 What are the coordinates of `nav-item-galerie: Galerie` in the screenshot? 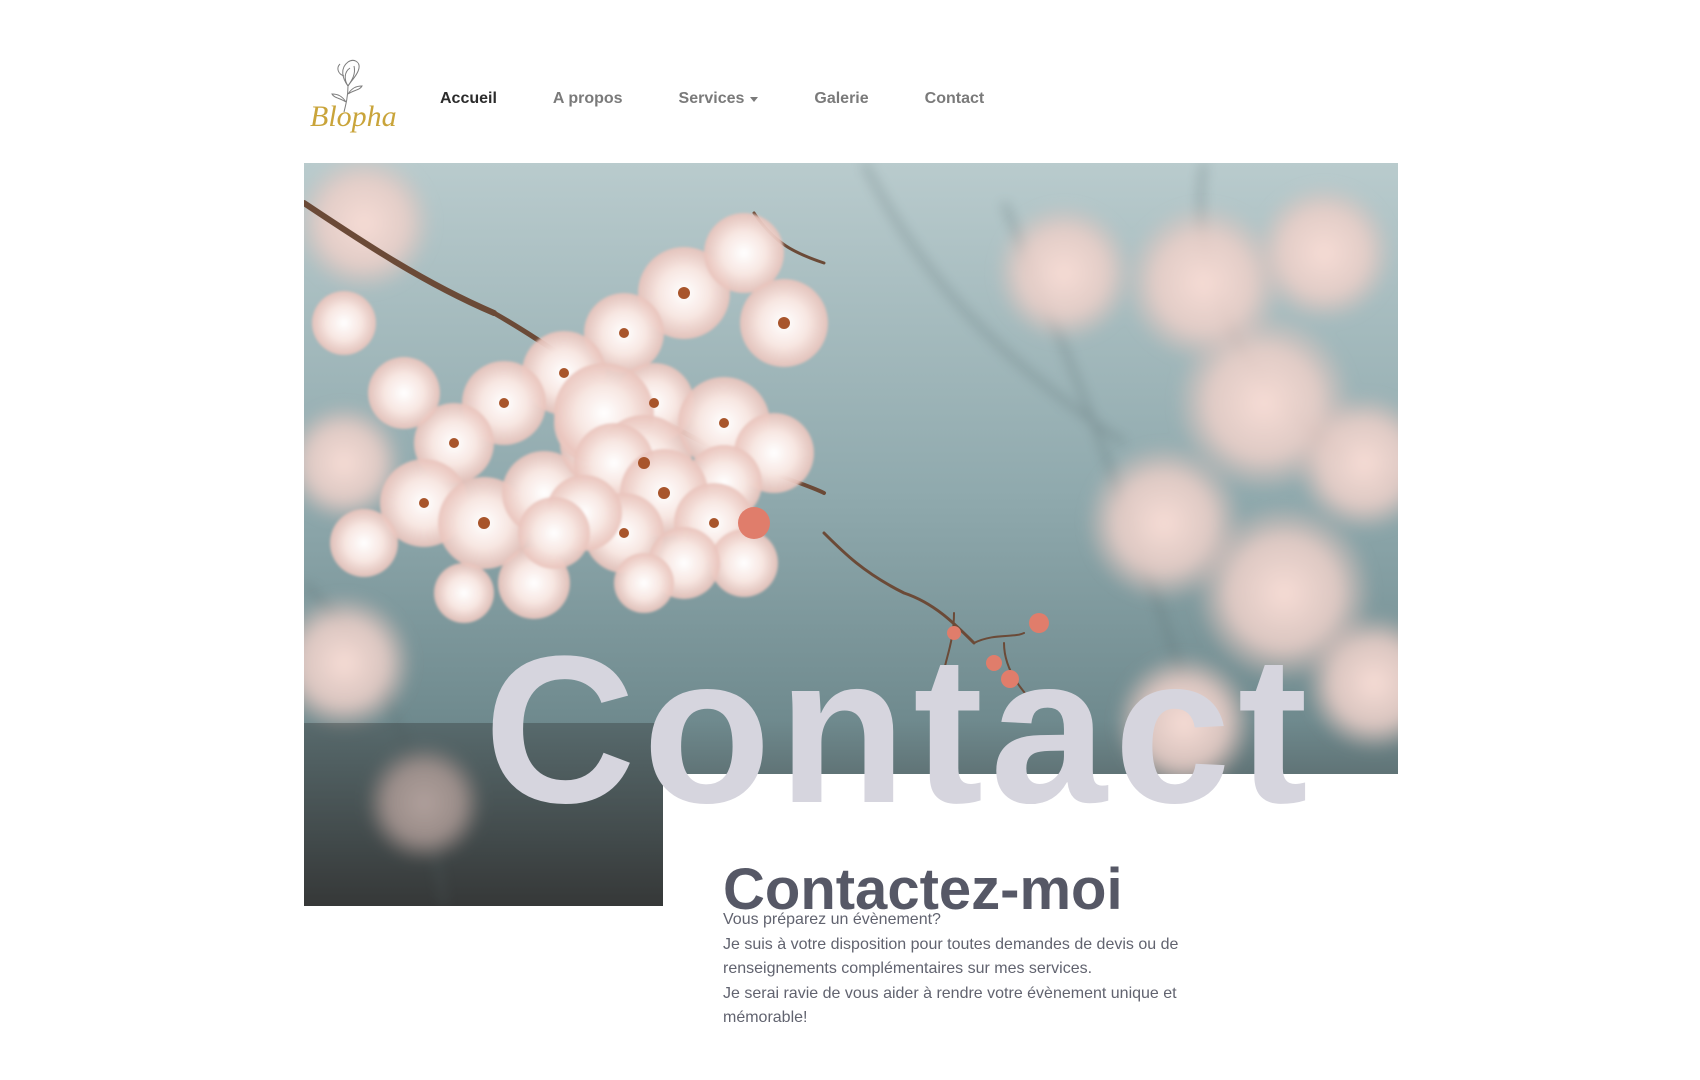 It's located at (841, 99).